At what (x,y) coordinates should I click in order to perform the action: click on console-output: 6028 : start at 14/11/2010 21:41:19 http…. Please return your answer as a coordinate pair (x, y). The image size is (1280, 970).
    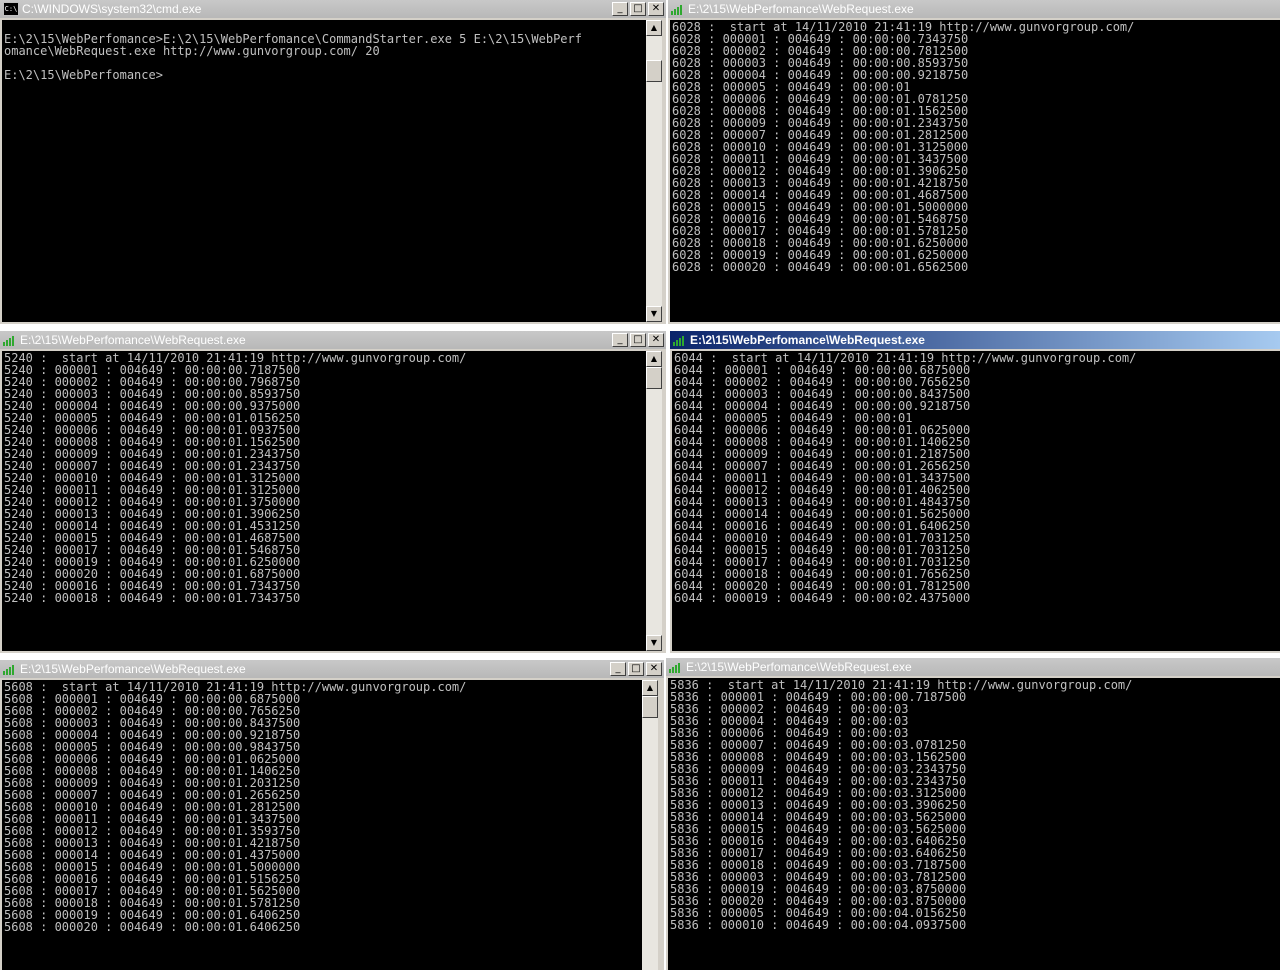
    Looking at the image, I should click on (975, 171).